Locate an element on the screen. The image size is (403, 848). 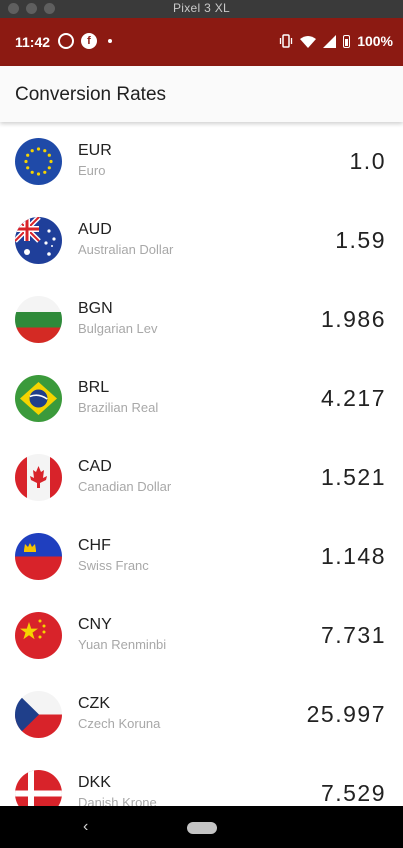
vibrate-icon is located at coordinates (286, 41).